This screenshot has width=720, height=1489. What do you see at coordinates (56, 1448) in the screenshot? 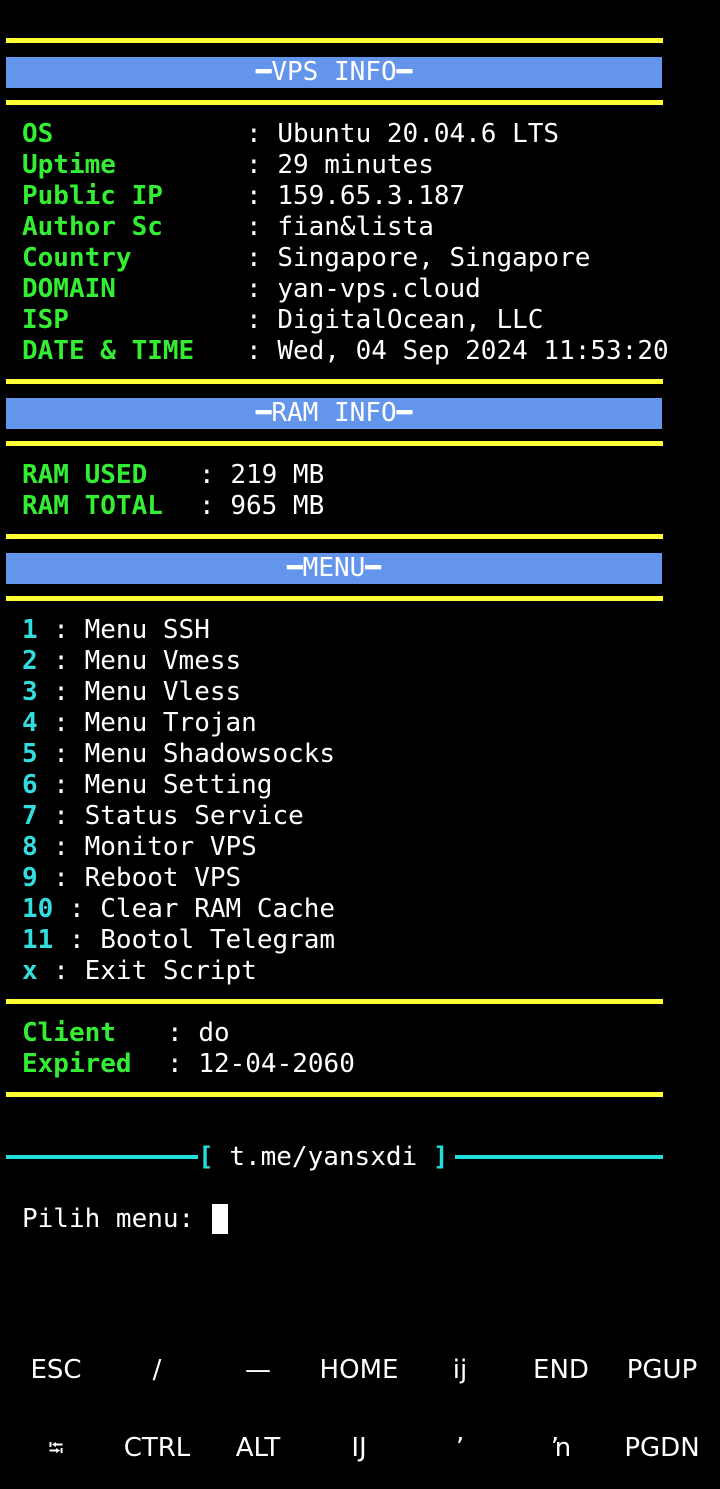
I see `tab-key: ⭾` at bounding box center [56, 1448].